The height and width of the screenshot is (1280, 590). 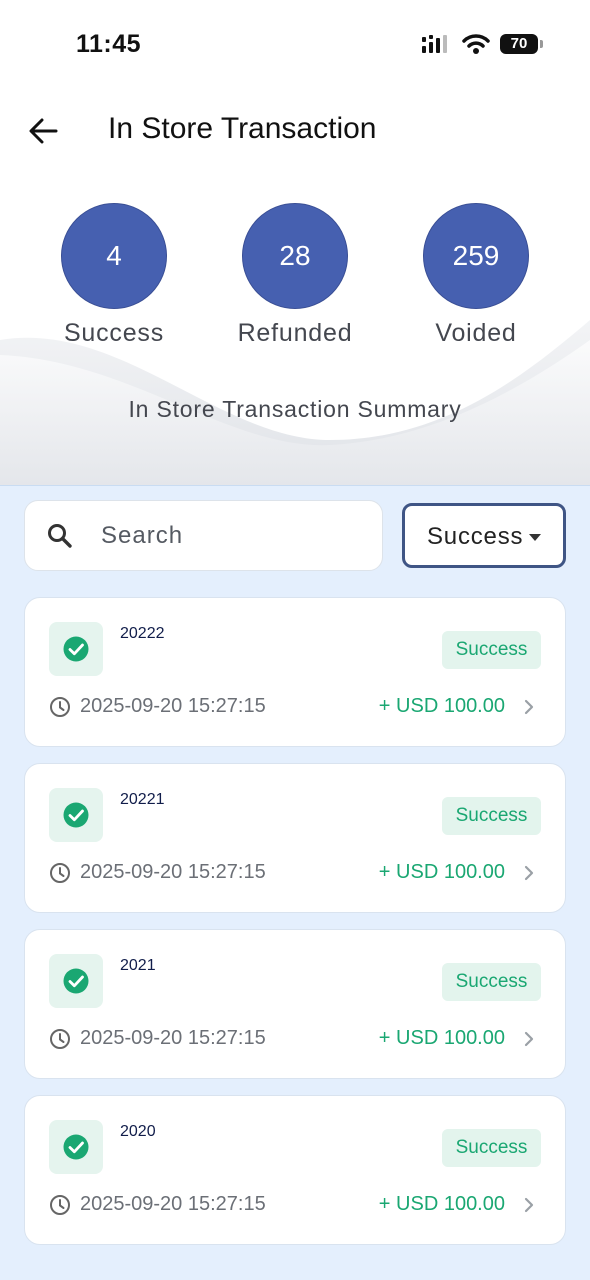 What do you see at coordinates (242, 128) in the screenshot?
I see `page-title: In Store Transaction` at bounding box center [242, 128].